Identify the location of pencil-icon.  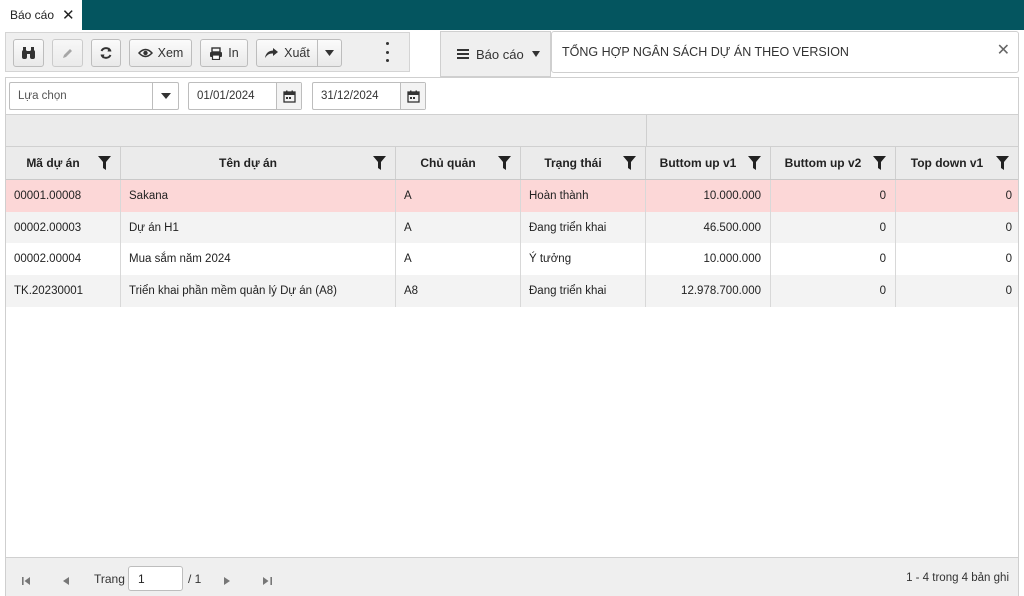
(67, 53).